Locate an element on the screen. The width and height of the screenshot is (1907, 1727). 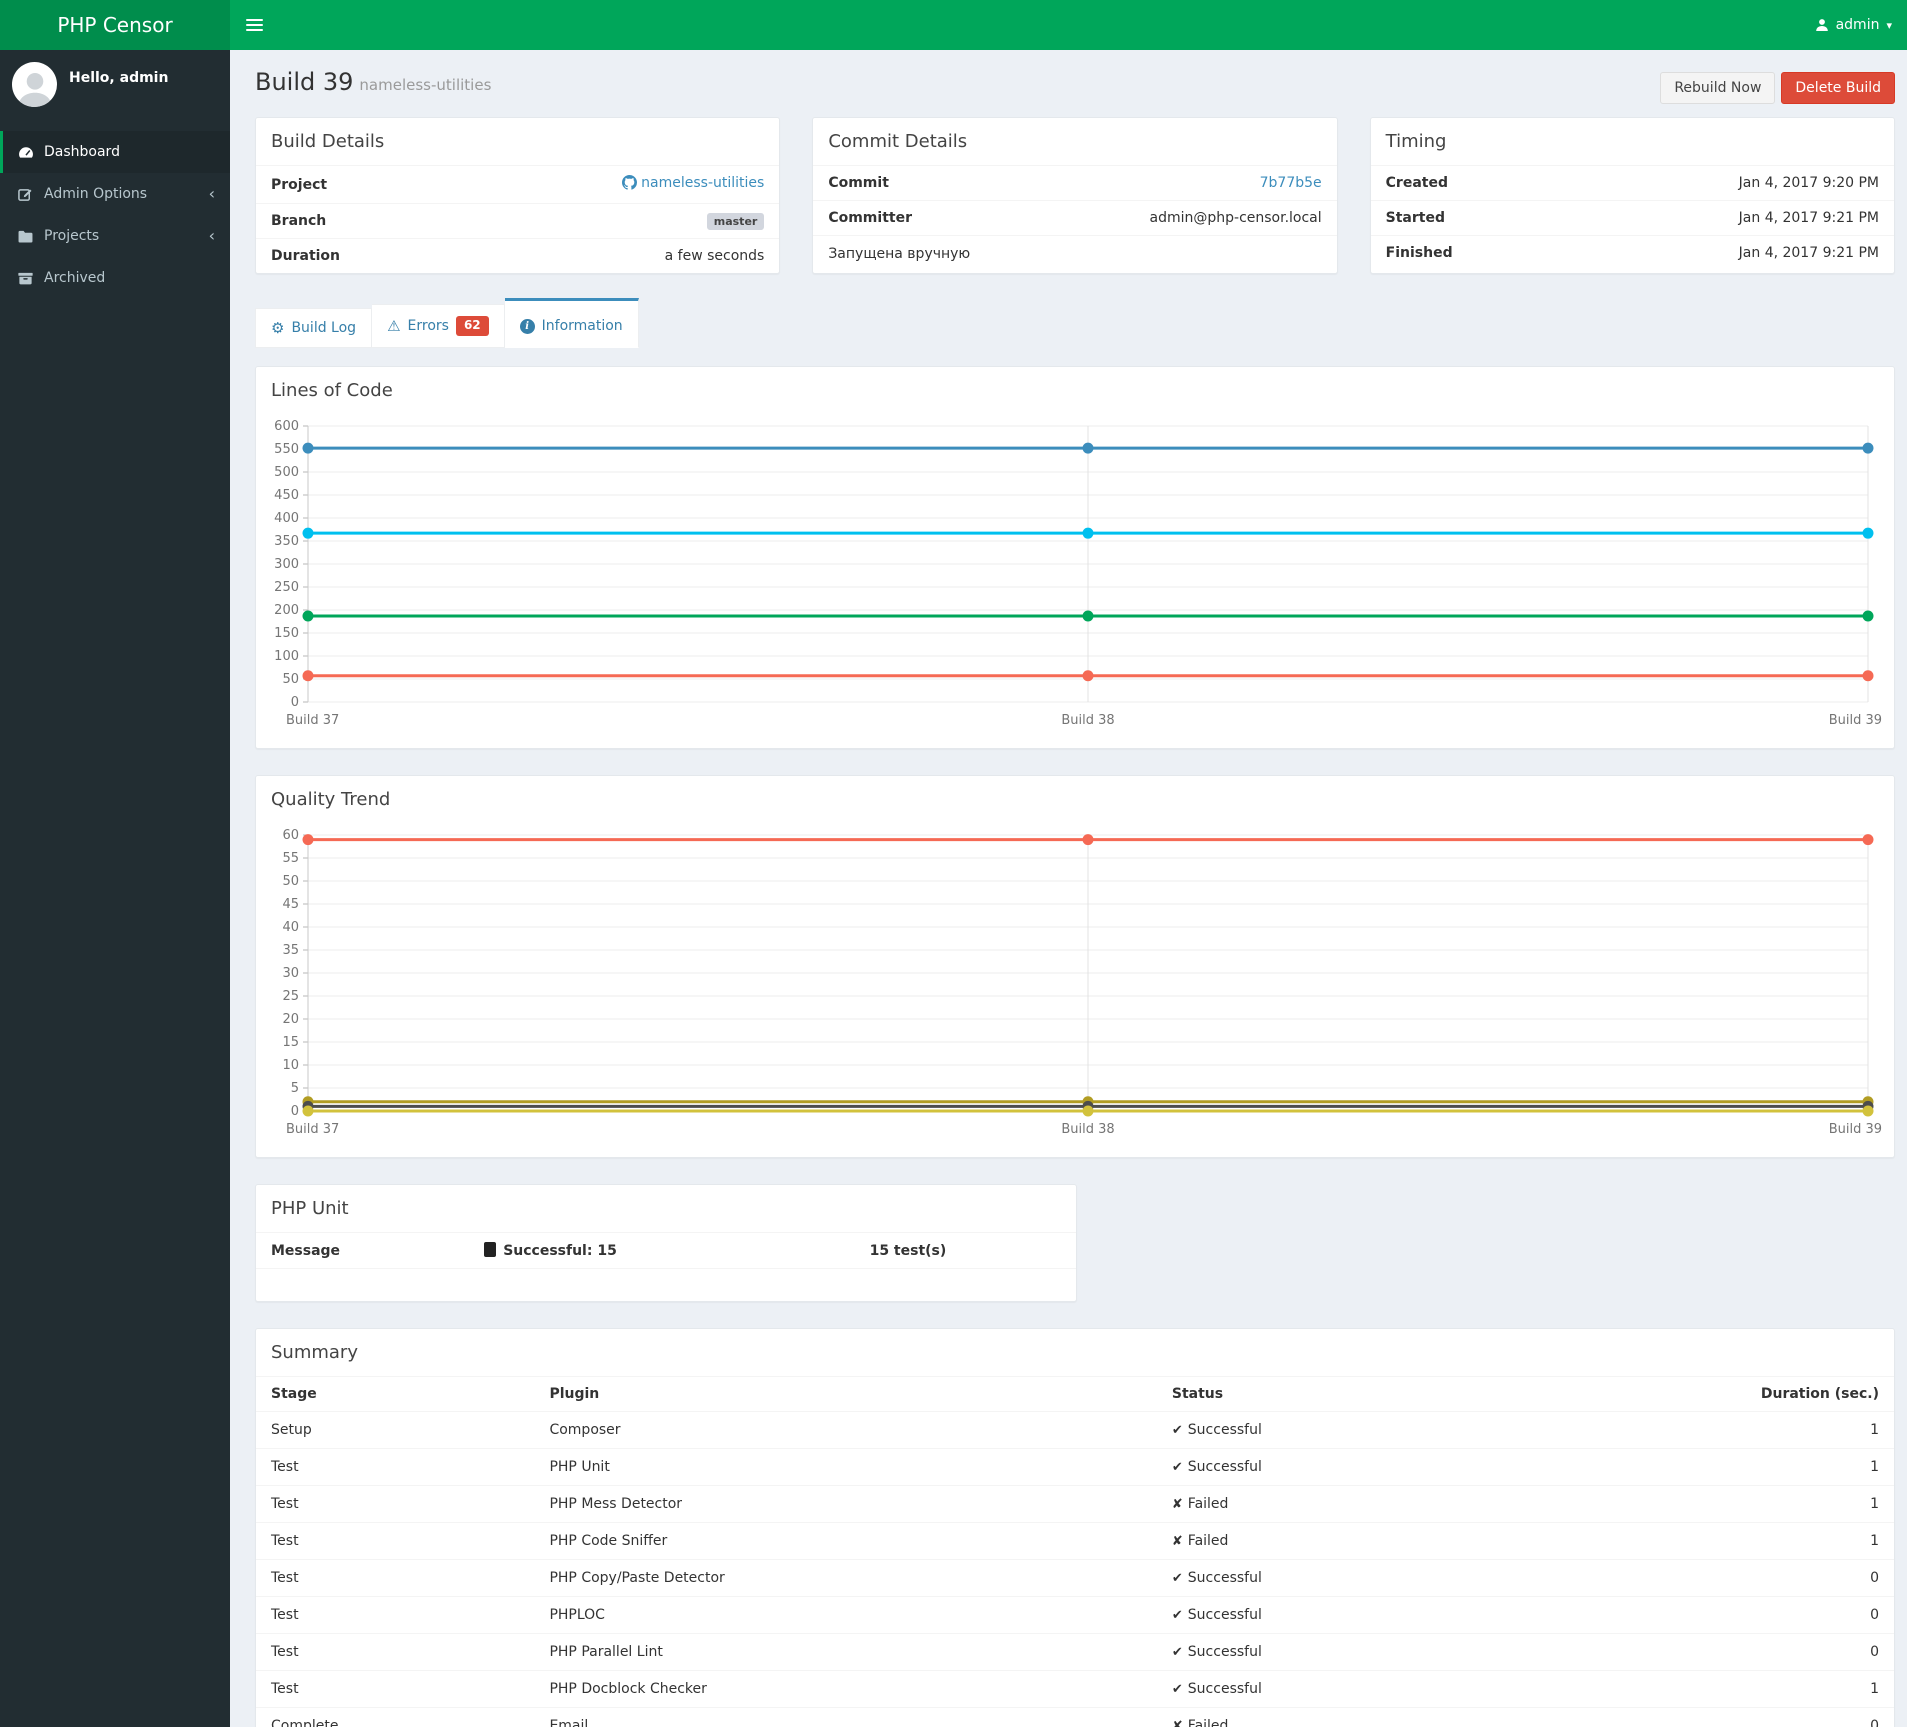
app-logo: PHP Censor is located at coordinates (115, 25).